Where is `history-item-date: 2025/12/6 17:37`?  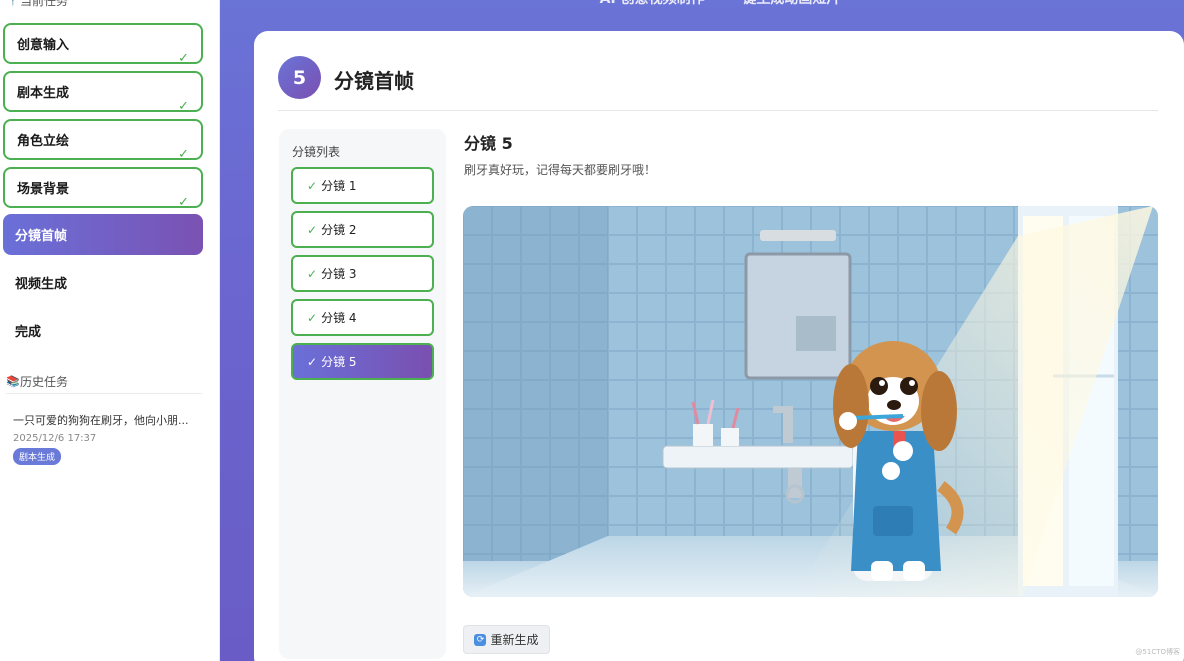
history-item-date: 2025/12/6 17:37 is located at coordinates (55, 438).